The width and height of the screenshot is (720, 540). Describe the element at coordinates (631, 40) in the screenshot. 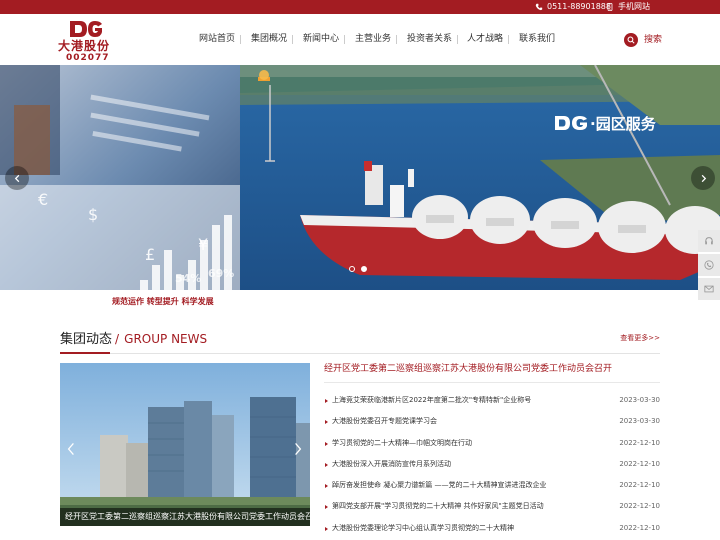

I see `search-icon` at that location.